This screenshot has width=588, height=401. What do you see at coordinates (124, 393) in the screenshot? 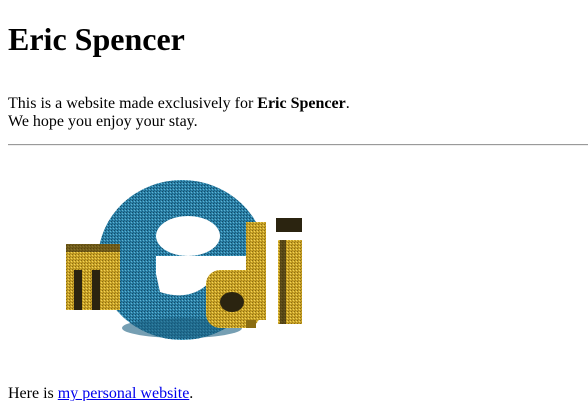
I see `personal-website-link: my personal website` at bounding box center [124, 393].